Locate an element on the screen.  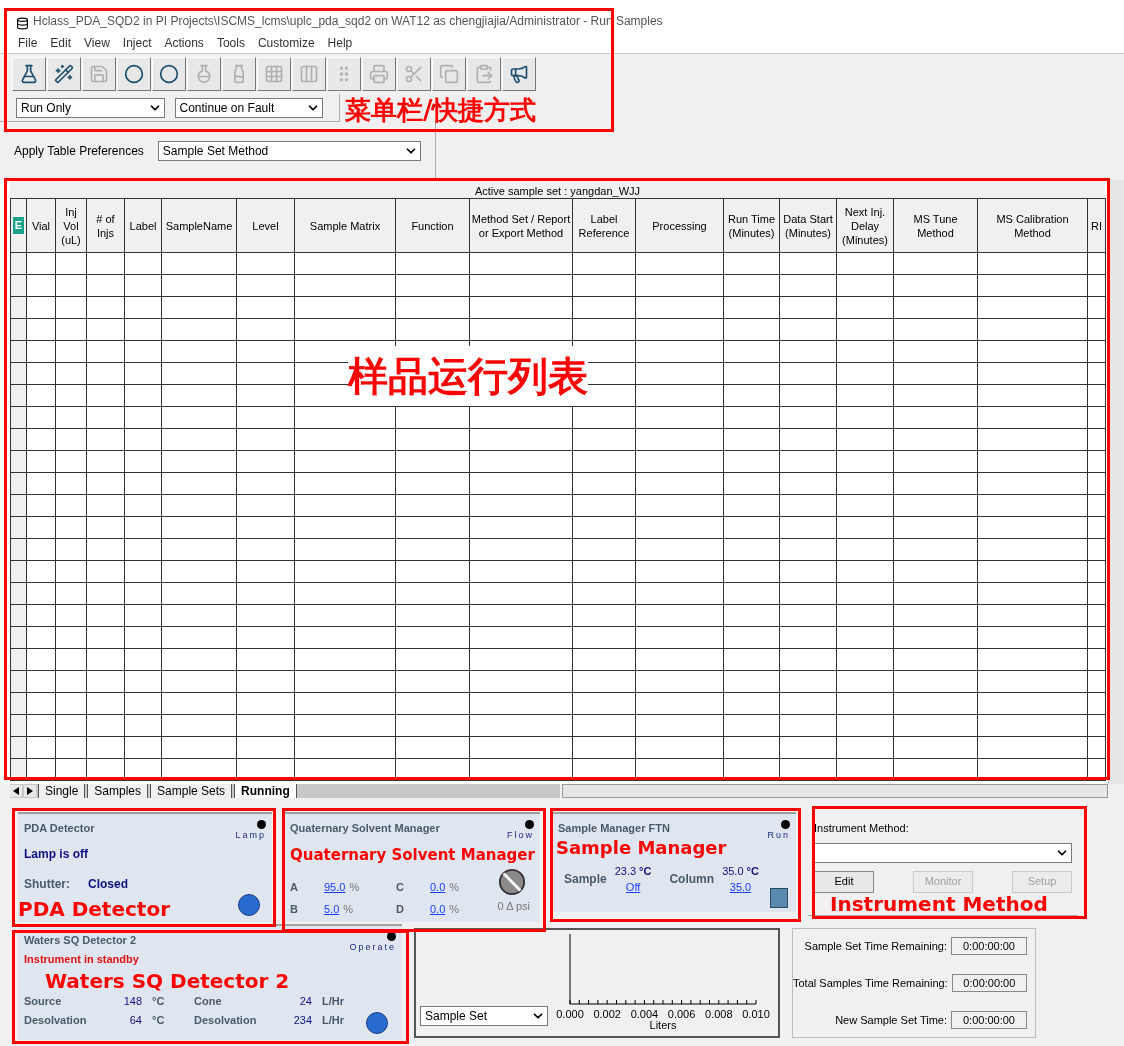
annotation-label: Instrument Method is located at coordinates (939, 904).